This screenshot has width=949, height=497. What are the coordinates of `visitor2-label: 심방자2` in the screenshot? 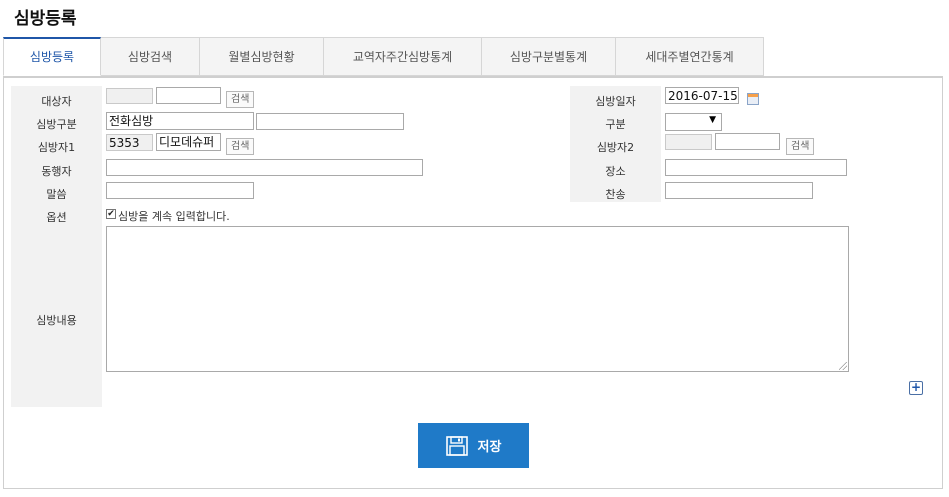 It's located at (615, 147).